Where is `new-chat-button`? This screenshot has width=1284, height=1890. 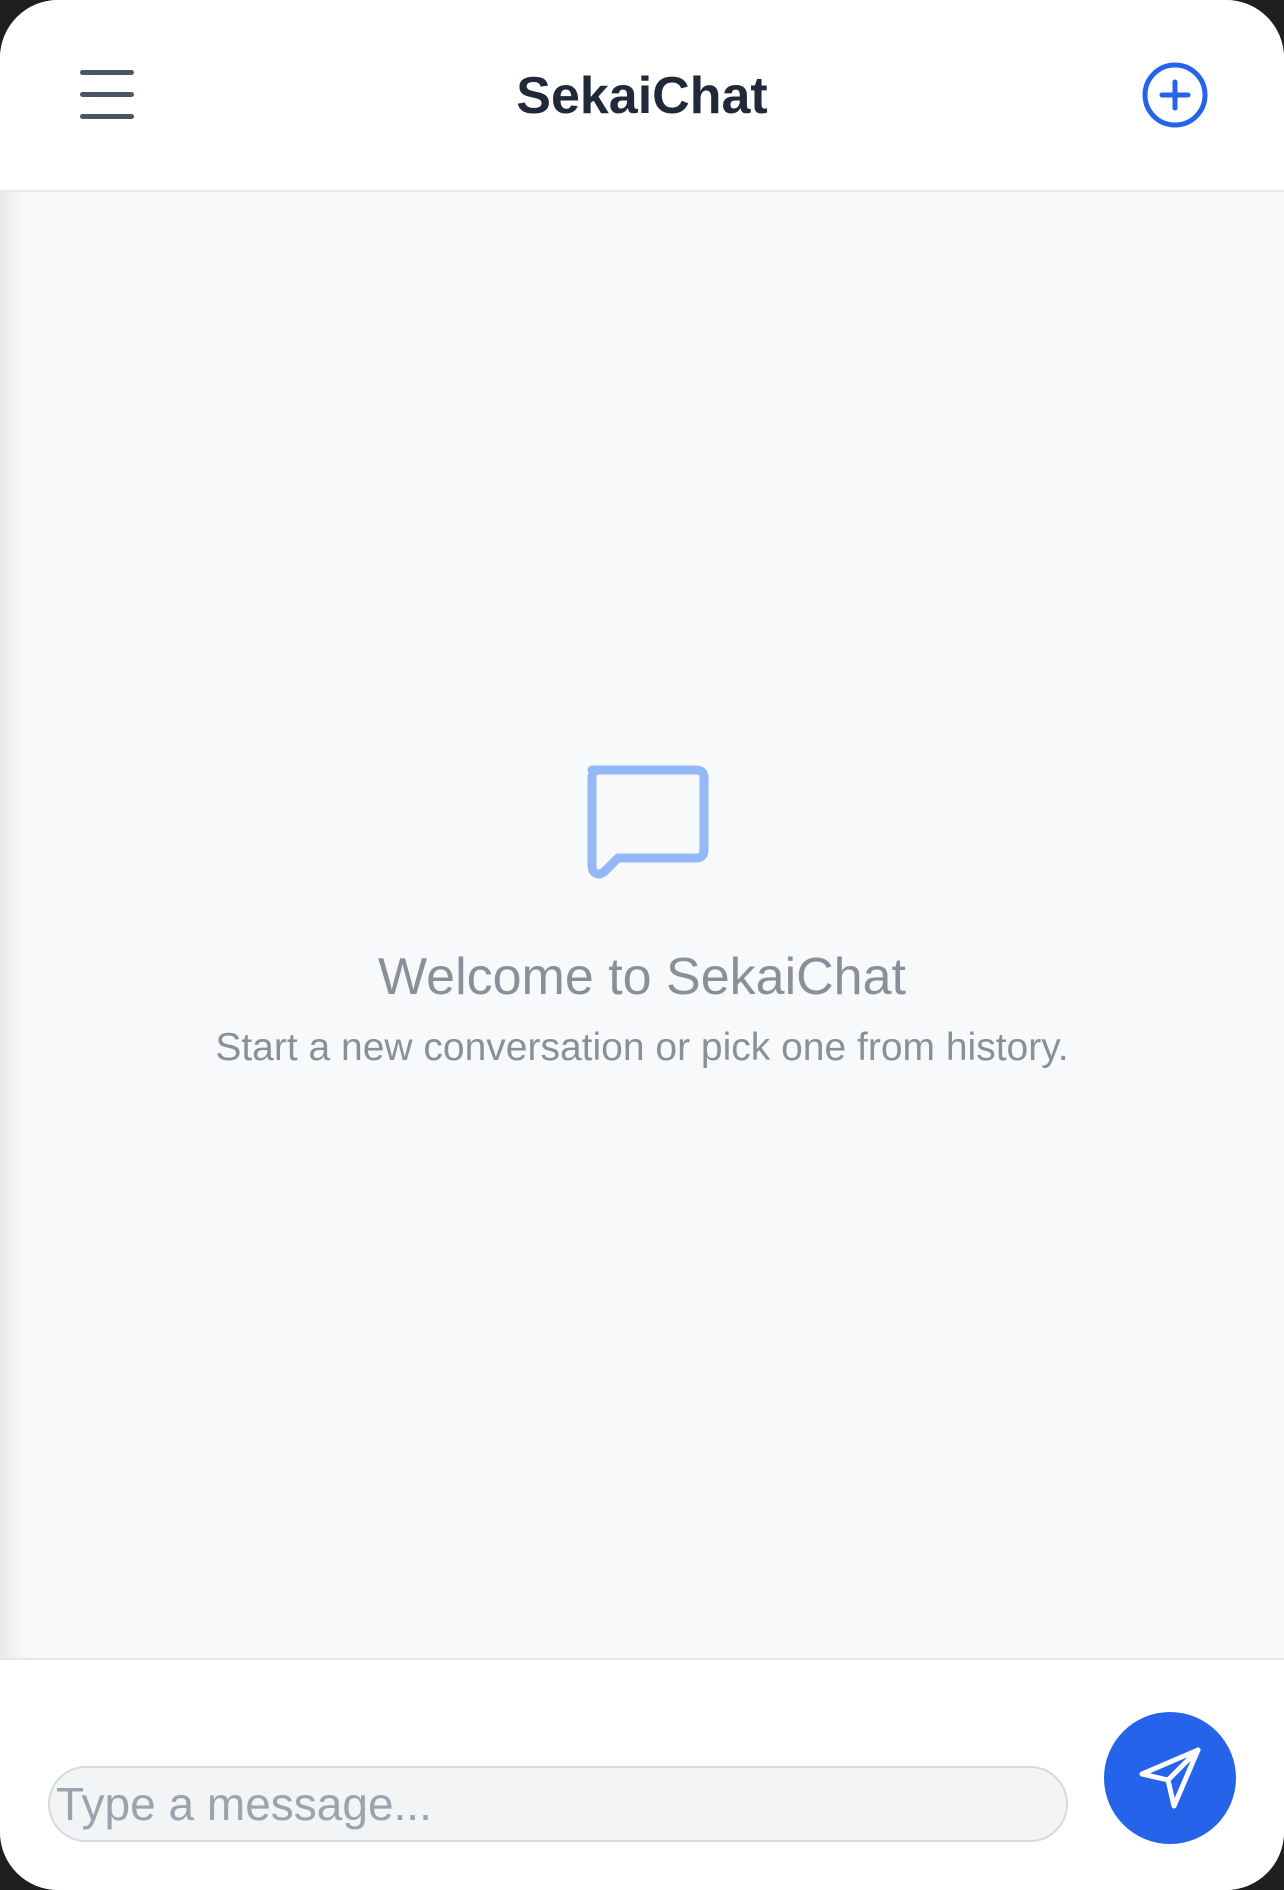 new-chat-button is located at coordinates (1175, 95).